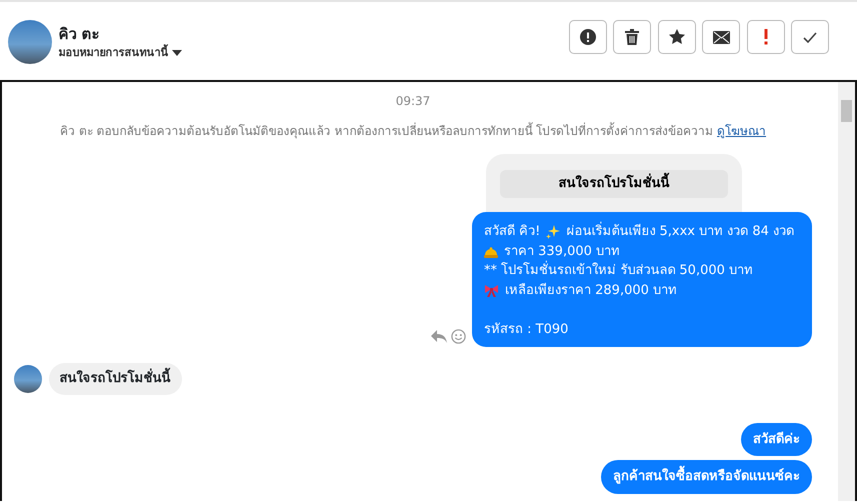  I want to click on important-button, so click(765, 37).